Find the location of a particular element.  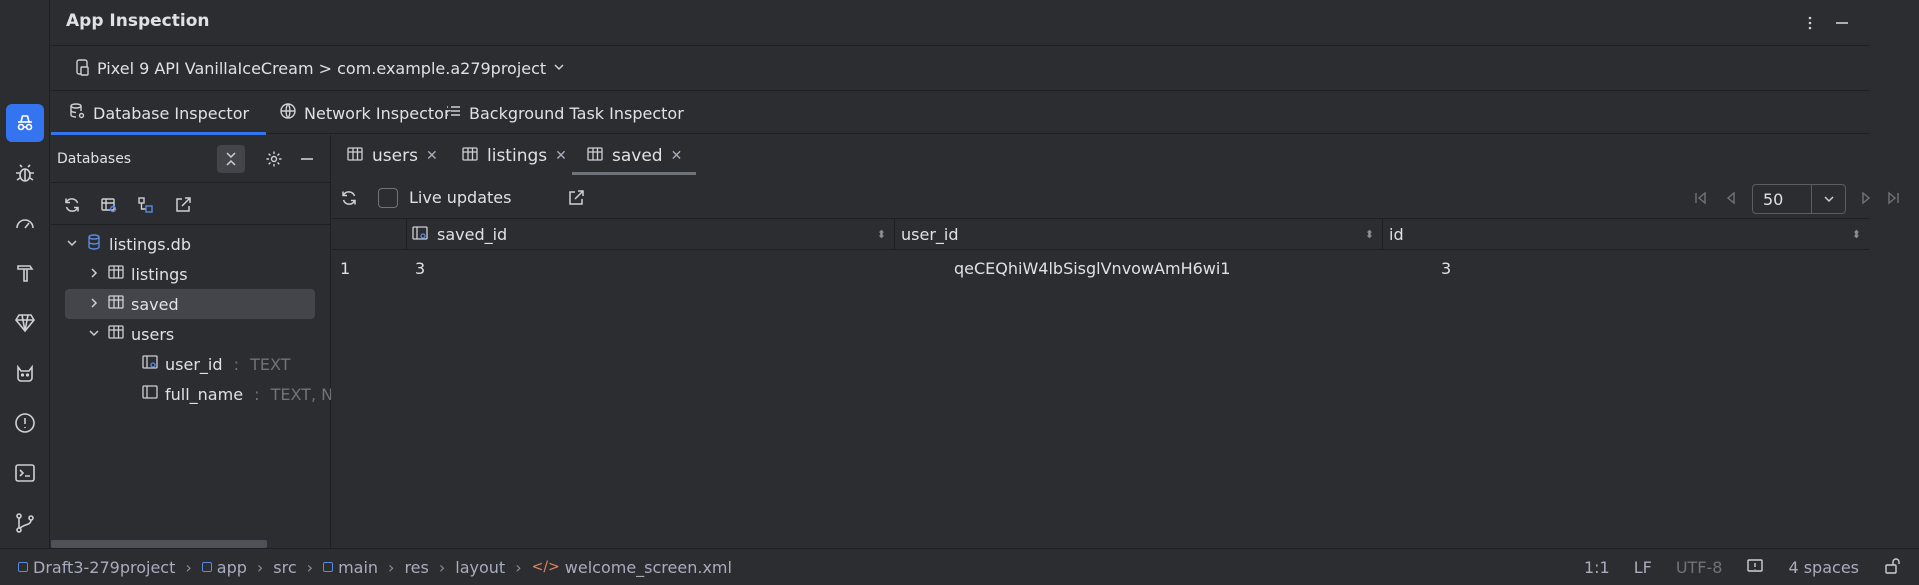

tab-background-task-inspector: Background Task Inspector is located at coordinates (564, 113).